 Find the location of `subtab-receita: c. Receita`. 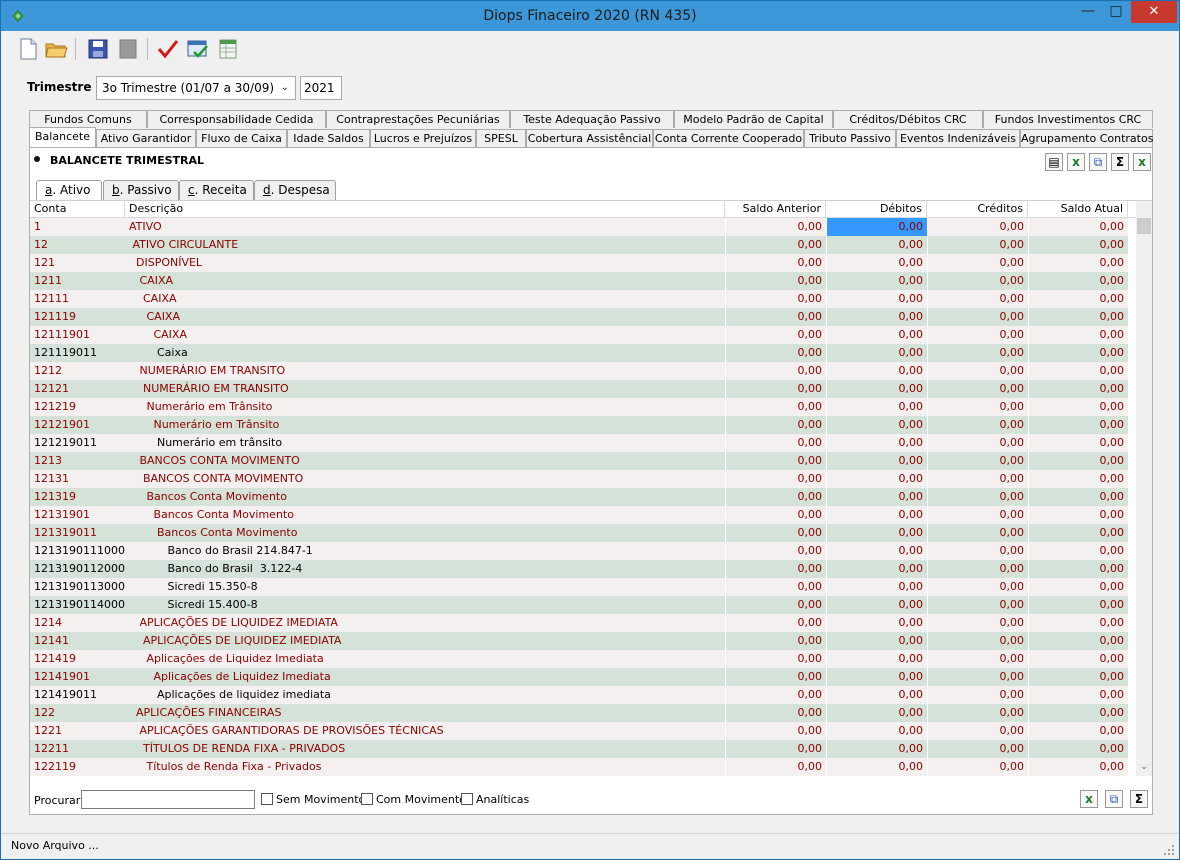

subtab-receita: c. Receita is located at coordinates (216, 190).